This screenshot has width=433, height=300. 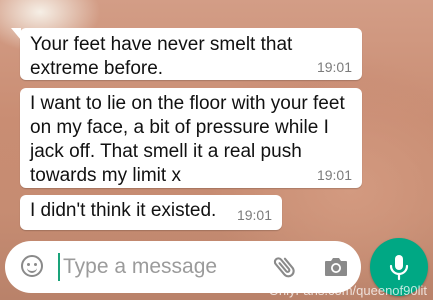 What do you see at coordinates (163, 267) in the screenshot?
I see `message-input` at bounding box center [163, 267].